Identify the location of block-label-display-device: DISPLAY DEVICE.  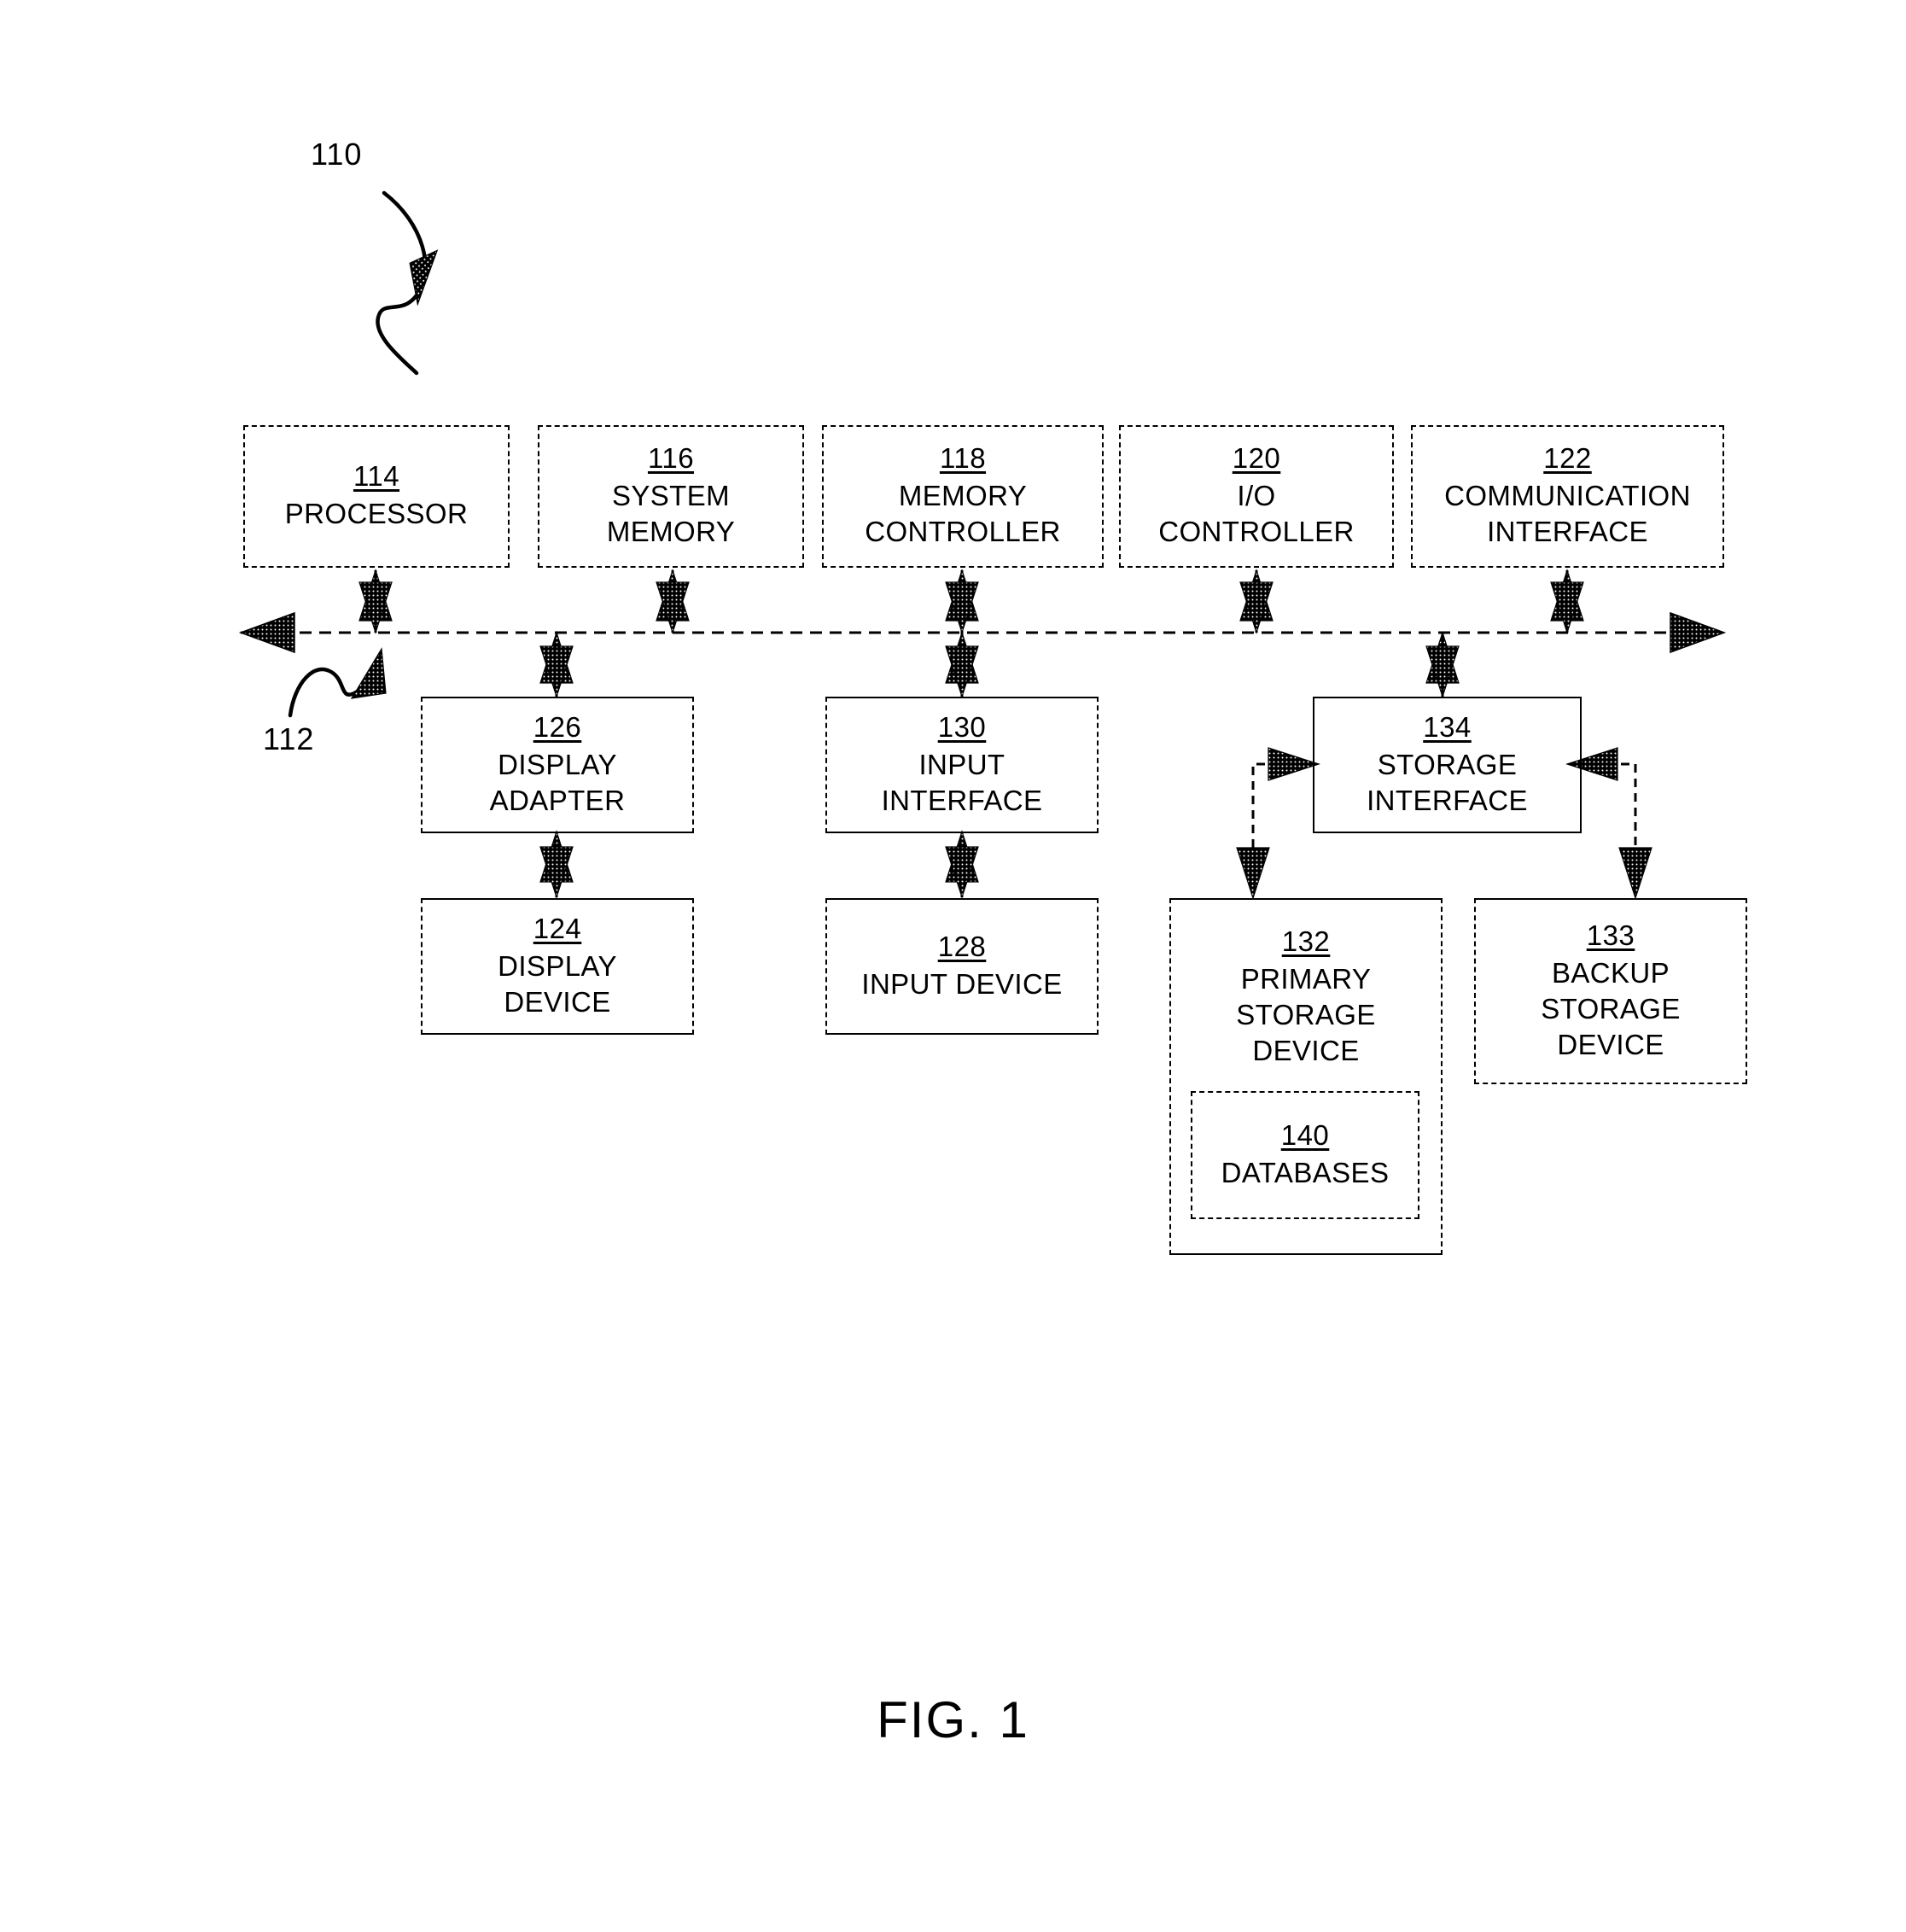
(557, 983).